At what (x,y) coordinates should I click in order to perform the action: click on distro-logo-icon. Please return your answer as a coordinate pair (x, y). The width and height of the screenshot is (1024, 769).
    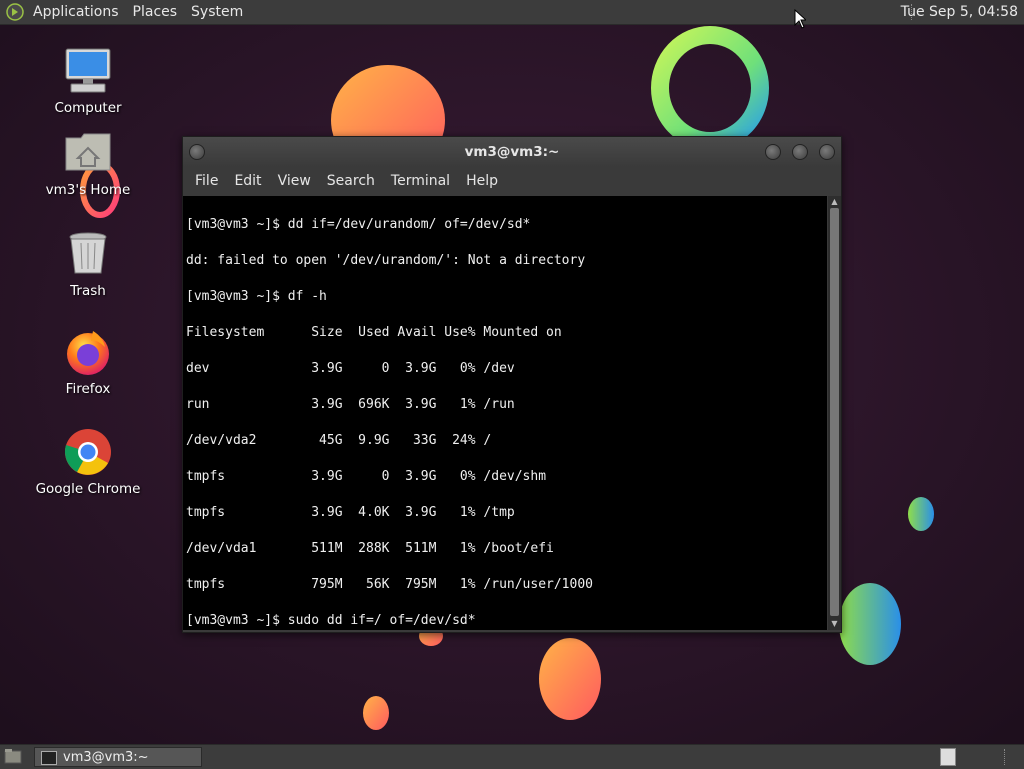
    Looking at the image, I should click on (15, 12).